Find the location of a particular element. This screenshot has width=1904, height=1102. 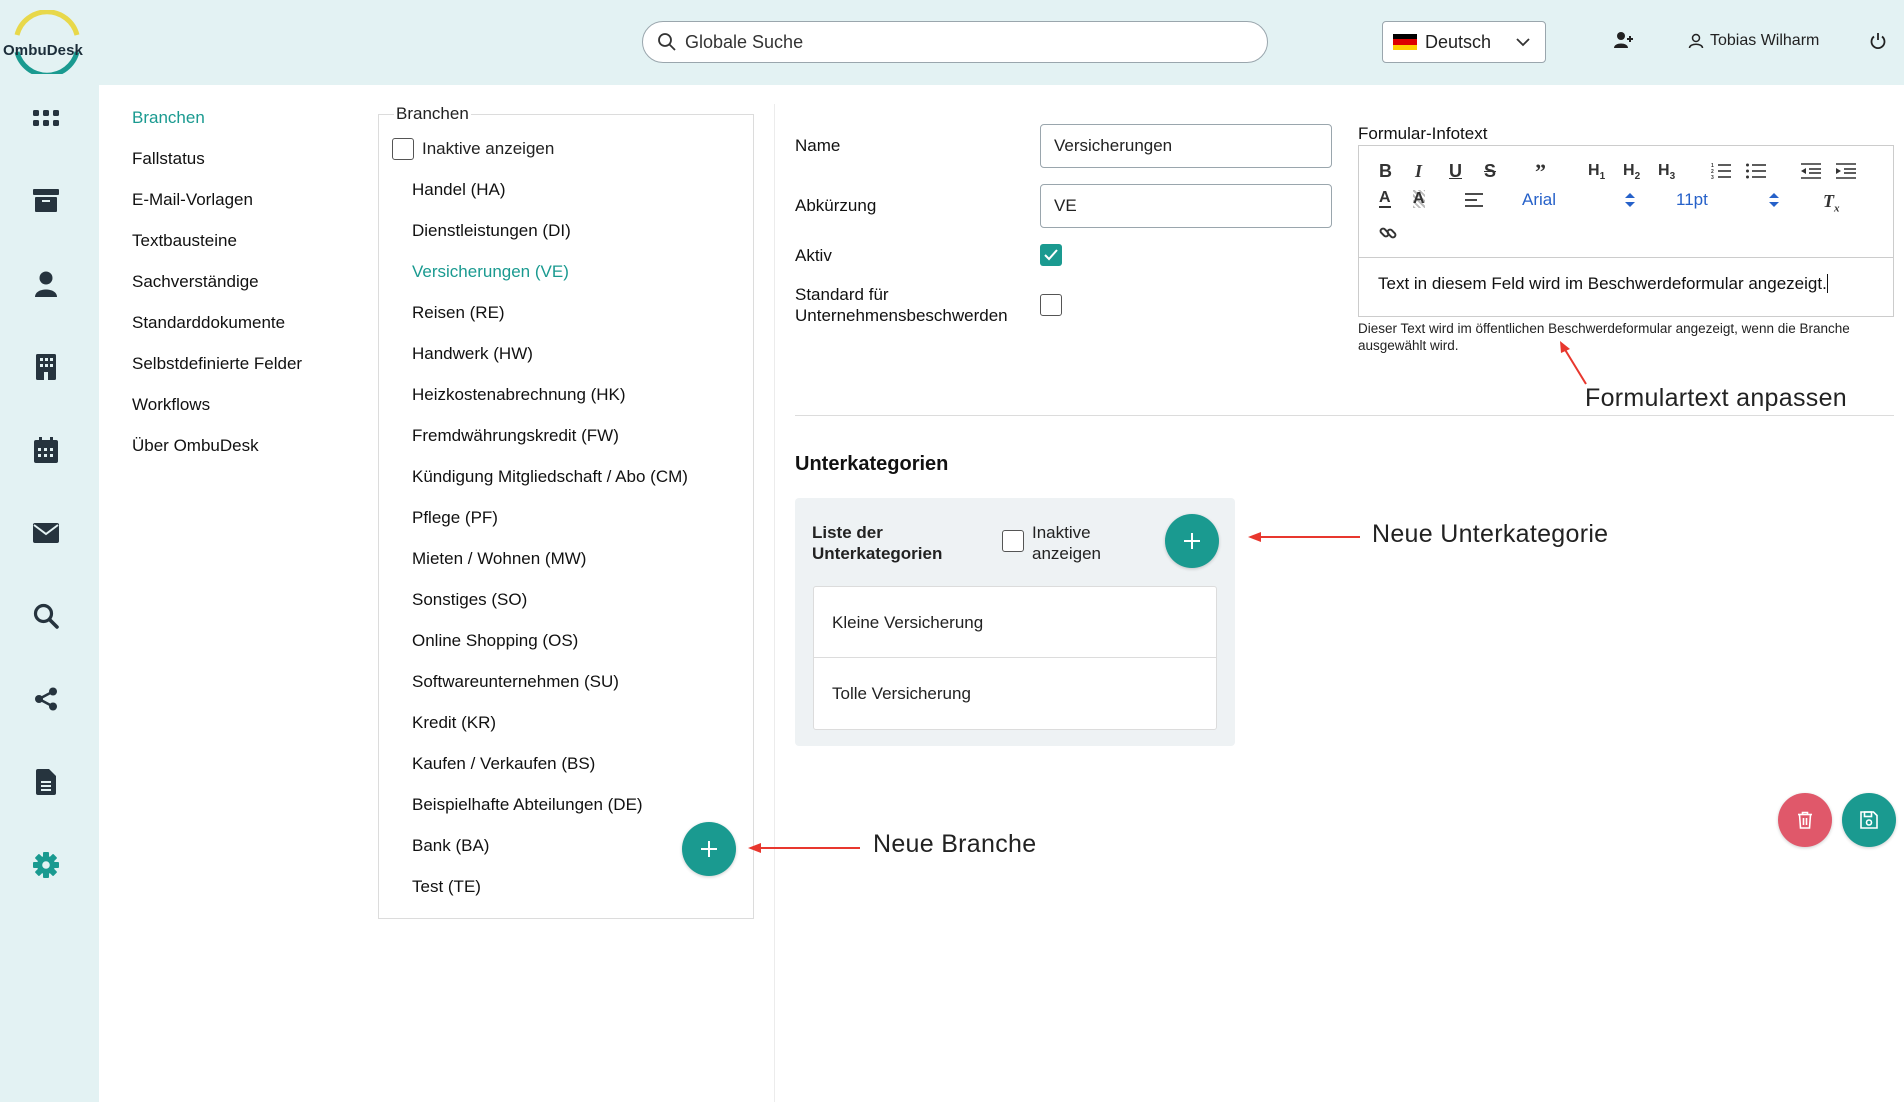

outdent-icon is located at coordinates (1811, 171).